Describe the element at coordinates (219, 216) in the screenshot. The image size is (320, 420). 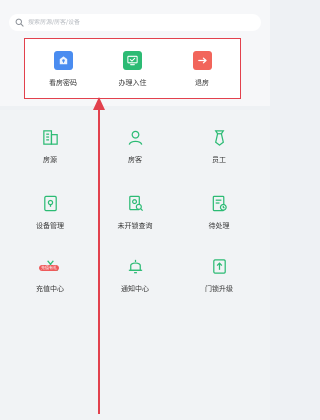
I see `grid-item-pending: 待处理` at that location.